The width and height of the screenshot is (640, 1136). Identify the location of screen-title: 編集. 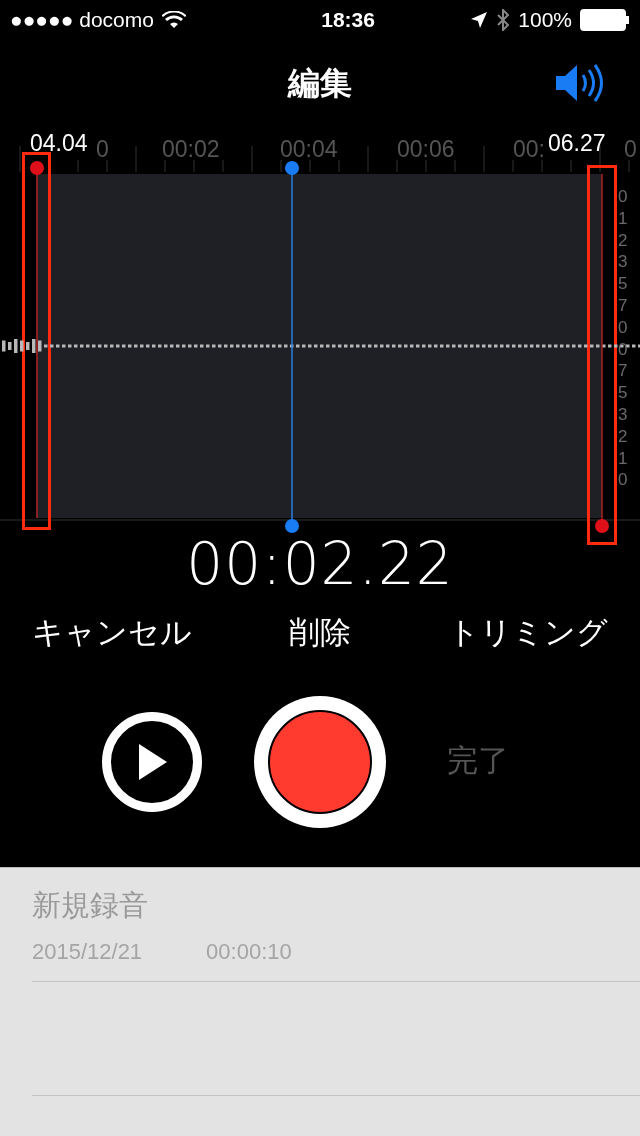
(320, 83).